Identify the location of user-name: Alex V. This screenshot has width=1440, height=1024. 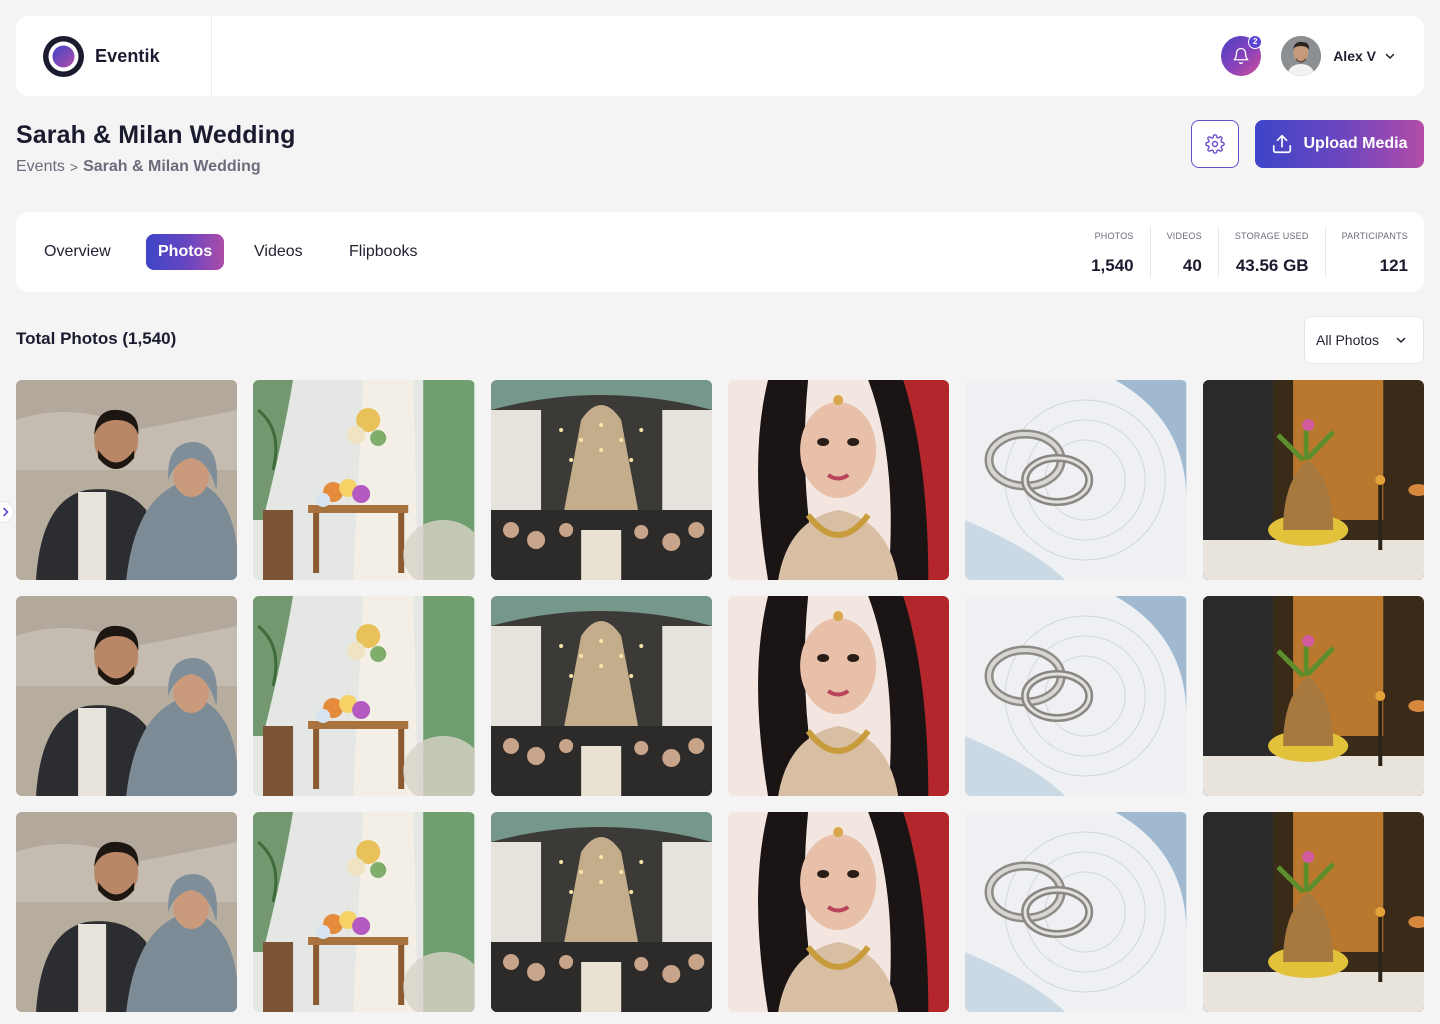
(1354, 56).